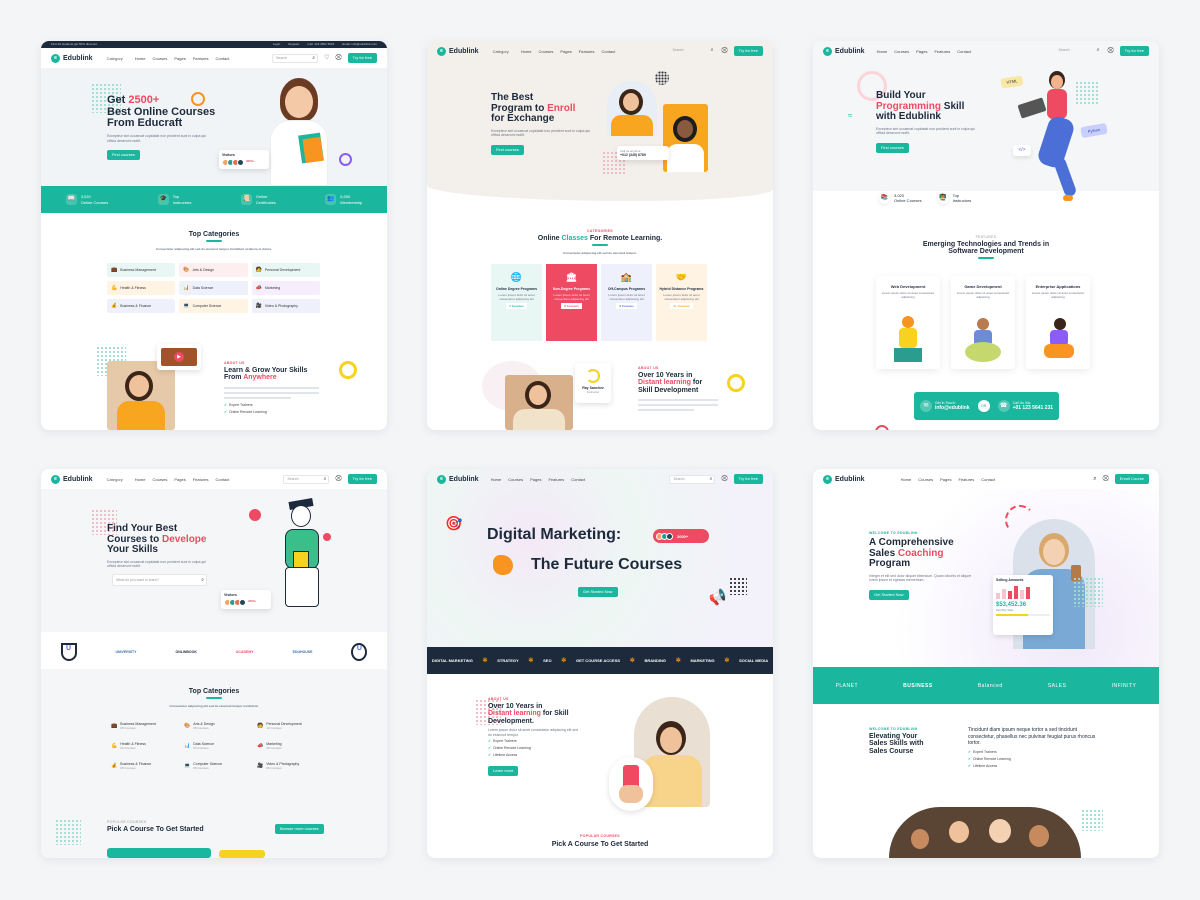 The width and height of the screenshot is (1200, 900). I want to click on play-icon: ▶, so click(179, 357).